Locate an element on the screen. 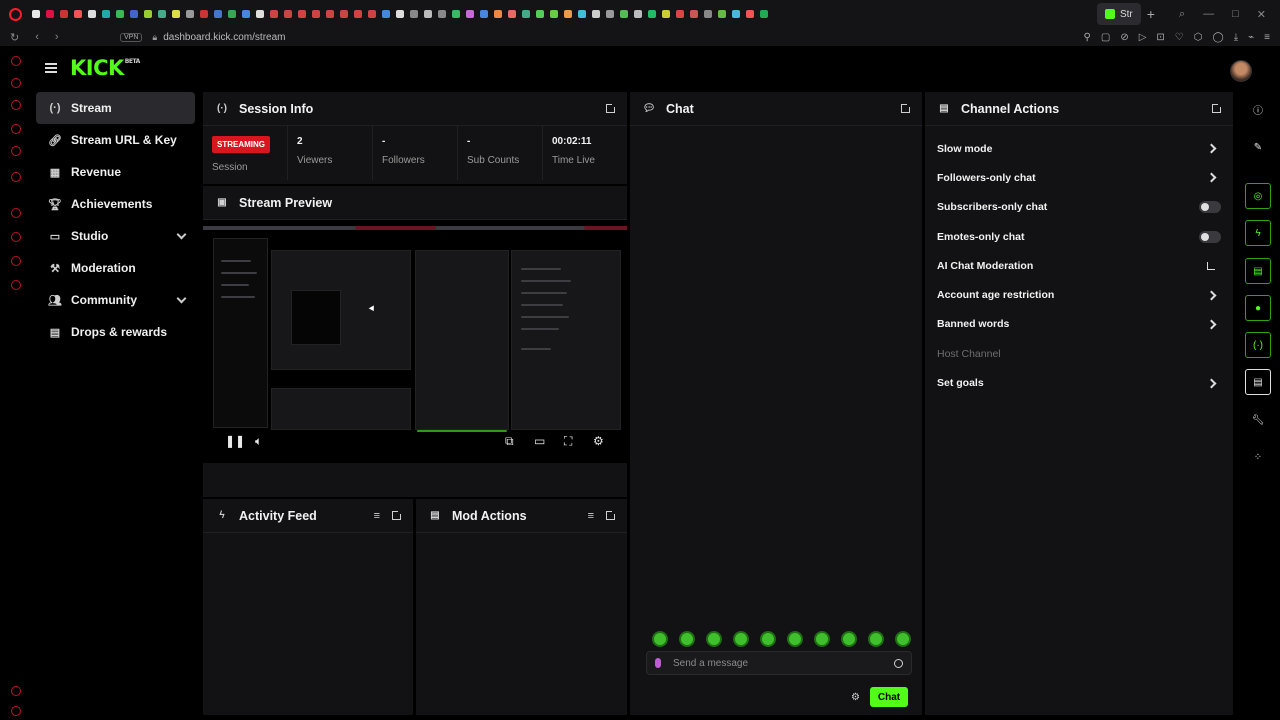 Image resolution: width=1280 pixels, height=720 pixels. ai-chat-moderation-row: AI Chat Moderation is located at coordinates (1079, 265).